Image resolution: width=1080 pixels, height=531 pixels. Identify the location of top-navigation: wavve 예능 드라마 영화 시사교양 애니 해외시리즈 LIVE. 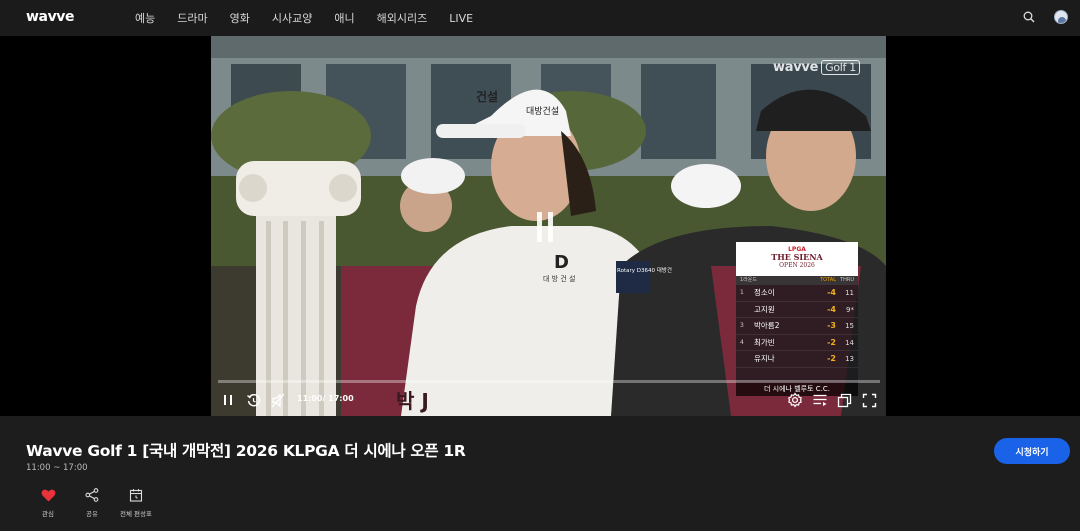
(540, 18).